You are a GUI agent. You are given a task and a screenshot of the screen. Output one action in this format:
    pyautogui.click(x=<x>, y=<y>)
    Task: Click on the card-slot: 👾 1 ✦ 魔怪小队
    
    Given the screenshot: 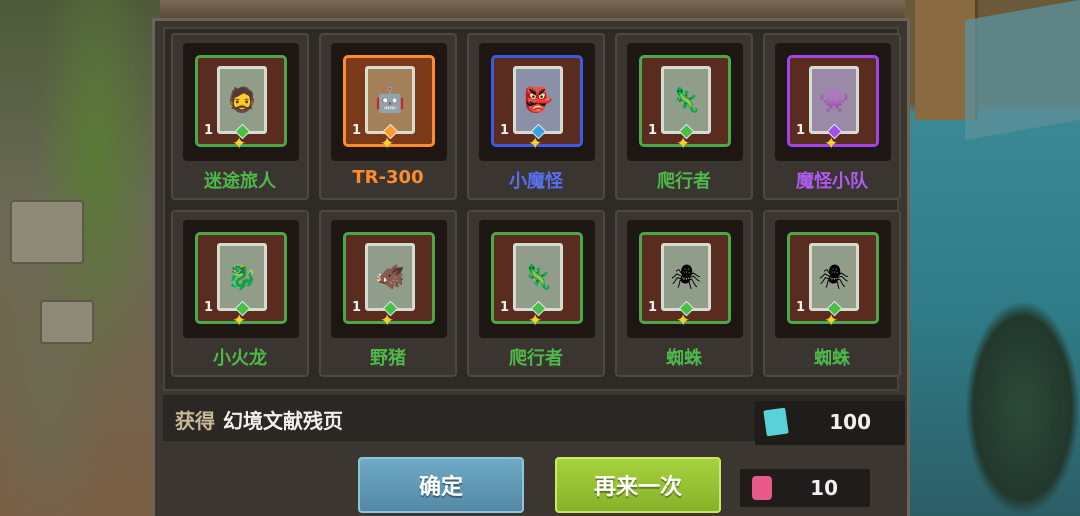 What is the action you would take?
    pyautogui.click(x=832, y=116)
    